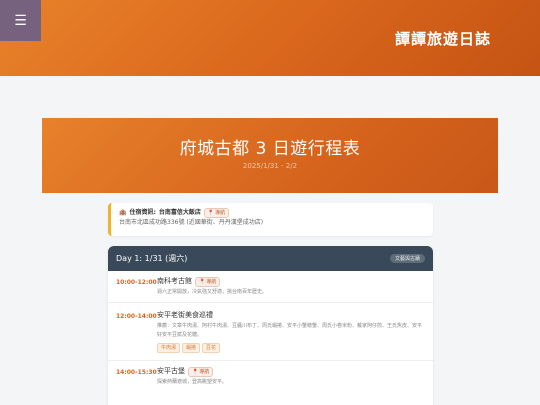 The image size is (540, 405). Describe the element at coordinates (191, 348) in the screenshot. I see `tag: 蝦捲` at that location.